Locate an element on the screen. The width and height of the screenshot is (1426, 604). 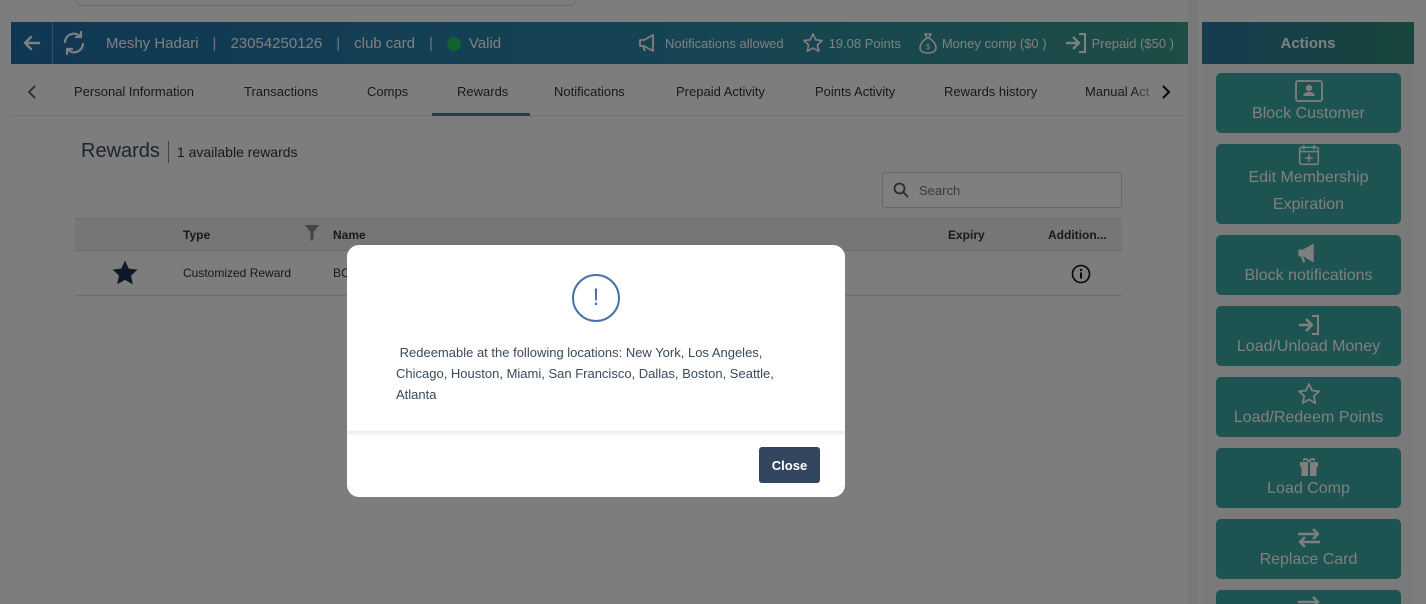
exclamation-icon: ! is located at coordinates (596, 298).